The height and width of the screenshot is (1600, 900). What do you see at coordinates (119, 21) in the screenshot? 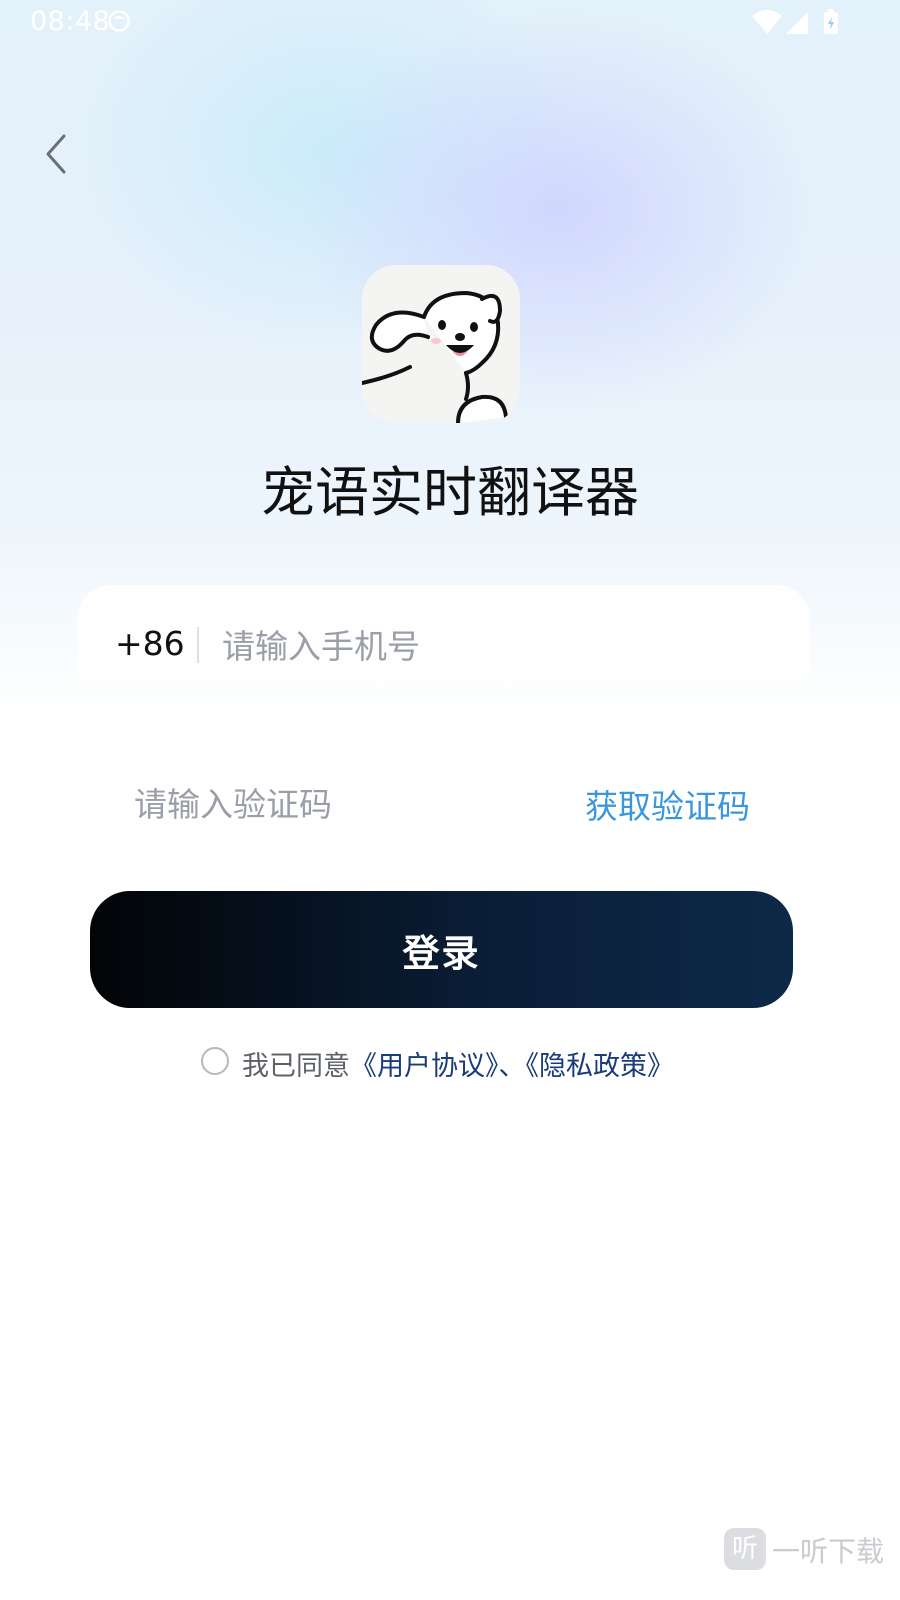
I see `notification-icon` at bounding box center [119, 21].